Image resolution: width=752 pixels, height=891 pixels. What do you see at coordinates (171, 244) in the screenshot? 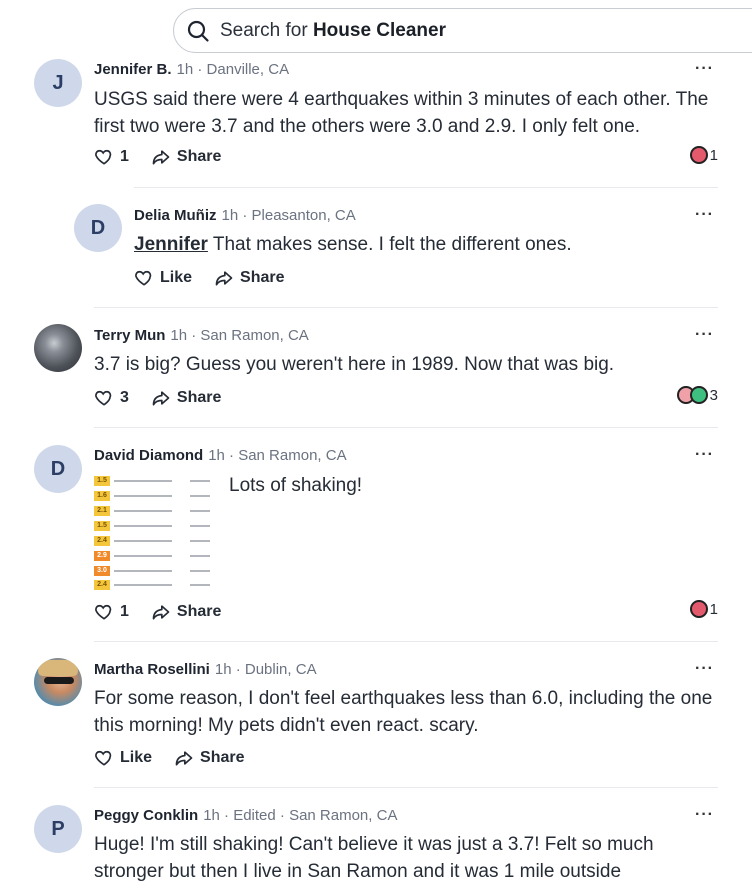
I see `mention-link: Jennifer` at bounding box center [171, 244].